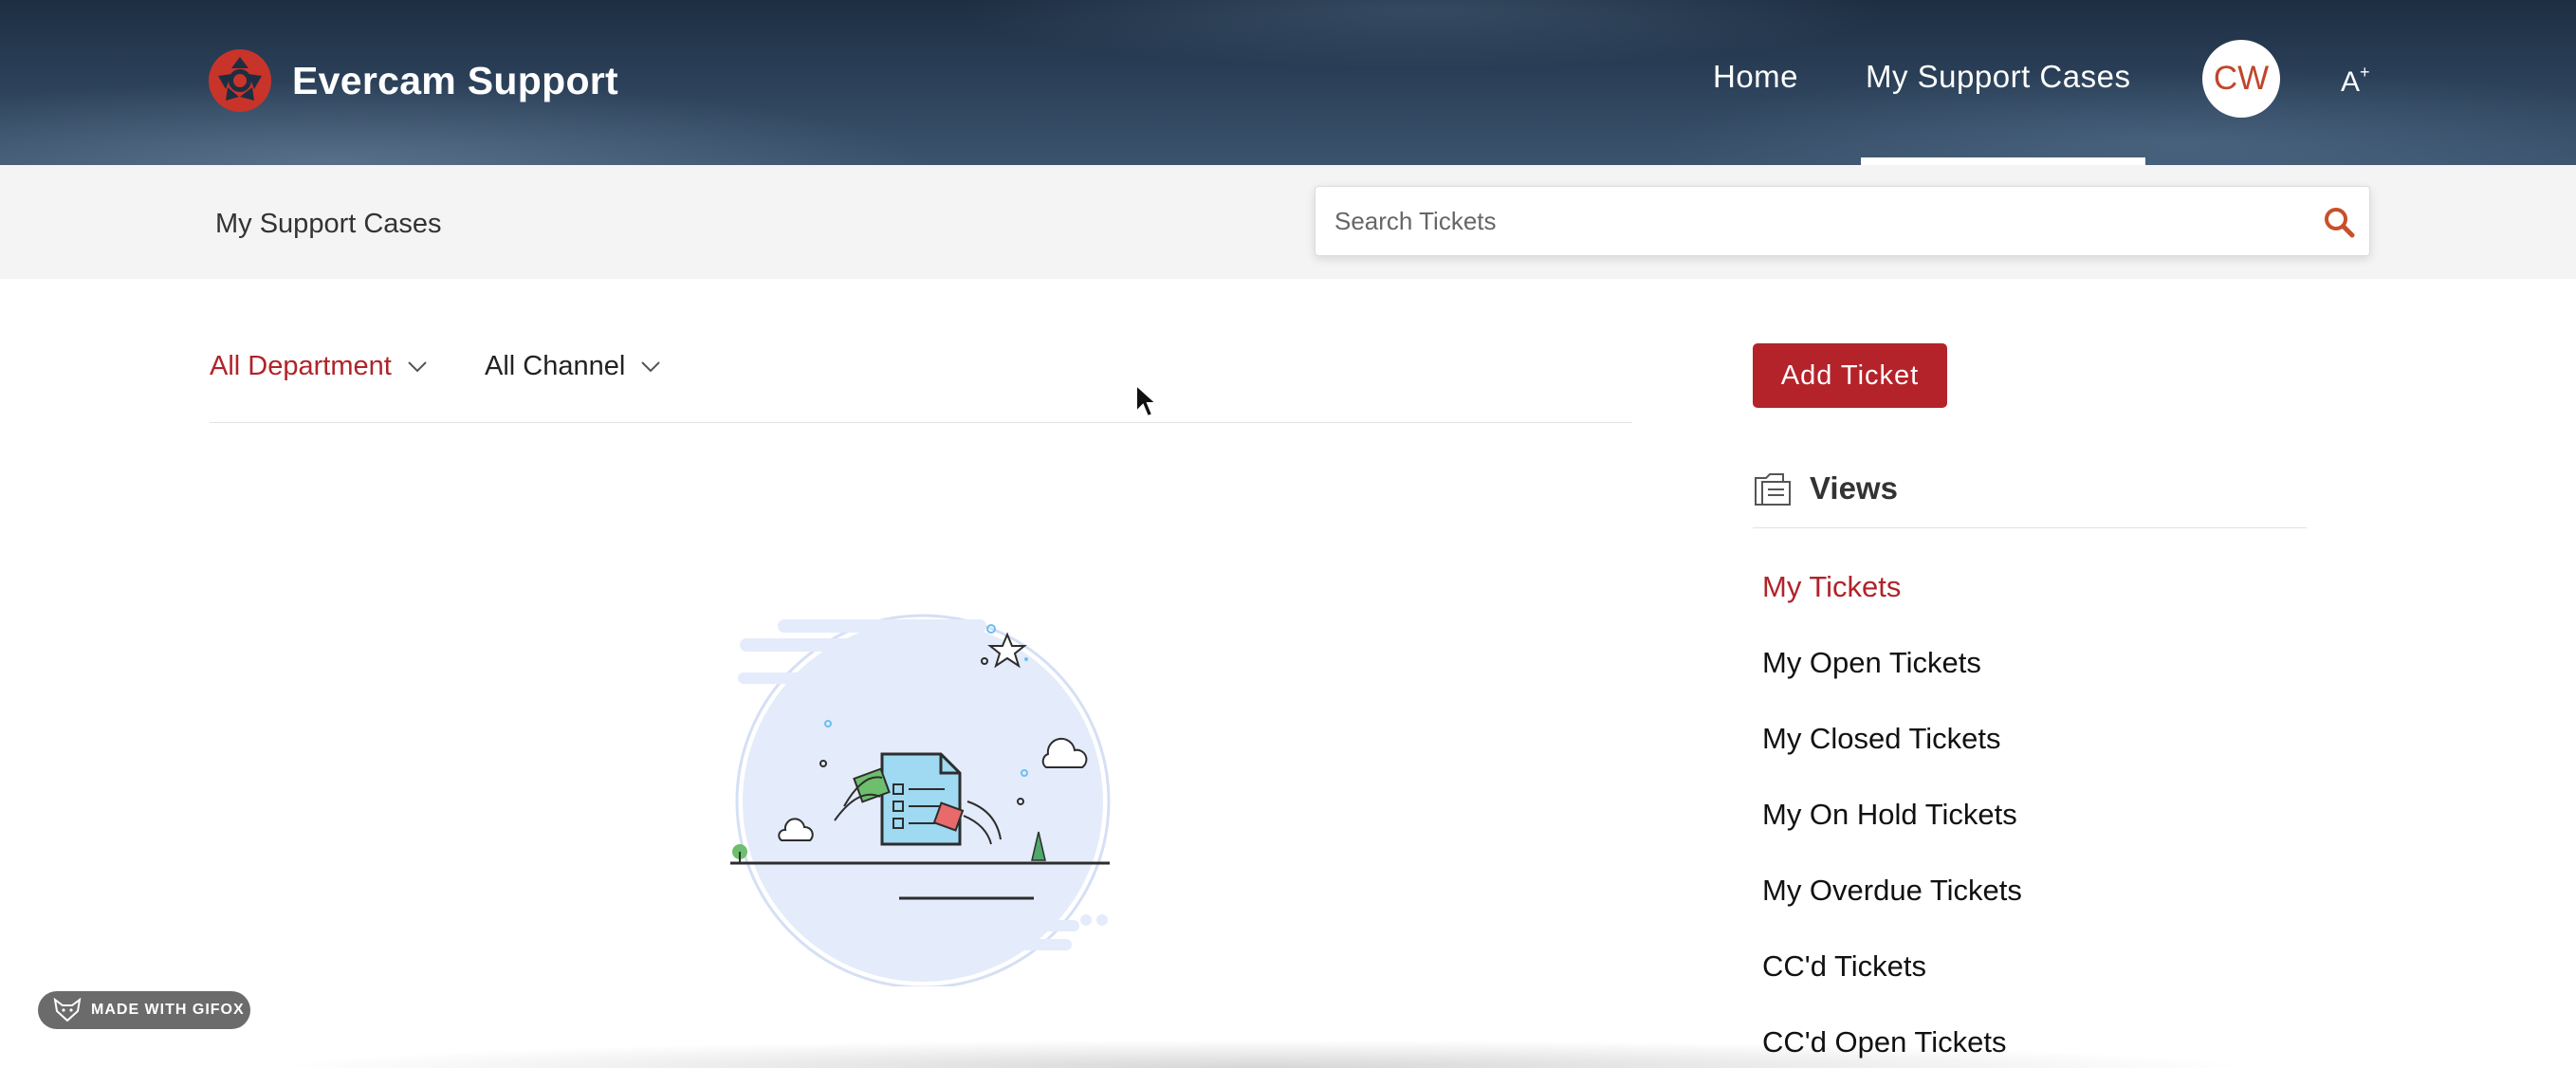 The image size is (2576, 1068). I want to click on view-my-closed-tickets: My Closed Tickets, so click(1892, 757).